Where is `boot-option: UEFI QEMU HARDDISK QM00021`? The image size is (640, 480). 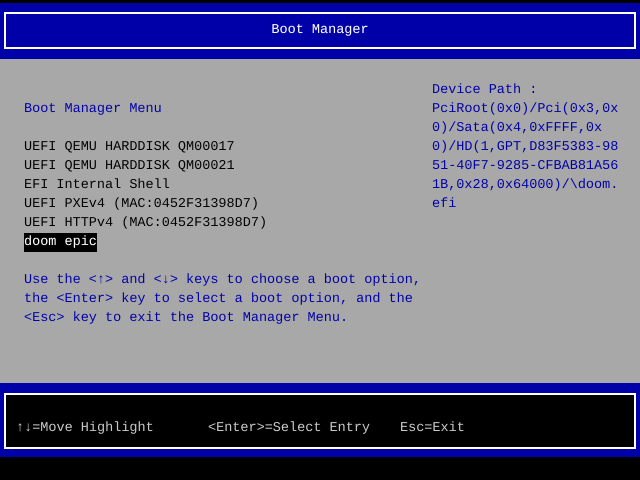
boot-option: UEFI QEMU HARDDISK QM00021 is located at coordinates (129, 166).